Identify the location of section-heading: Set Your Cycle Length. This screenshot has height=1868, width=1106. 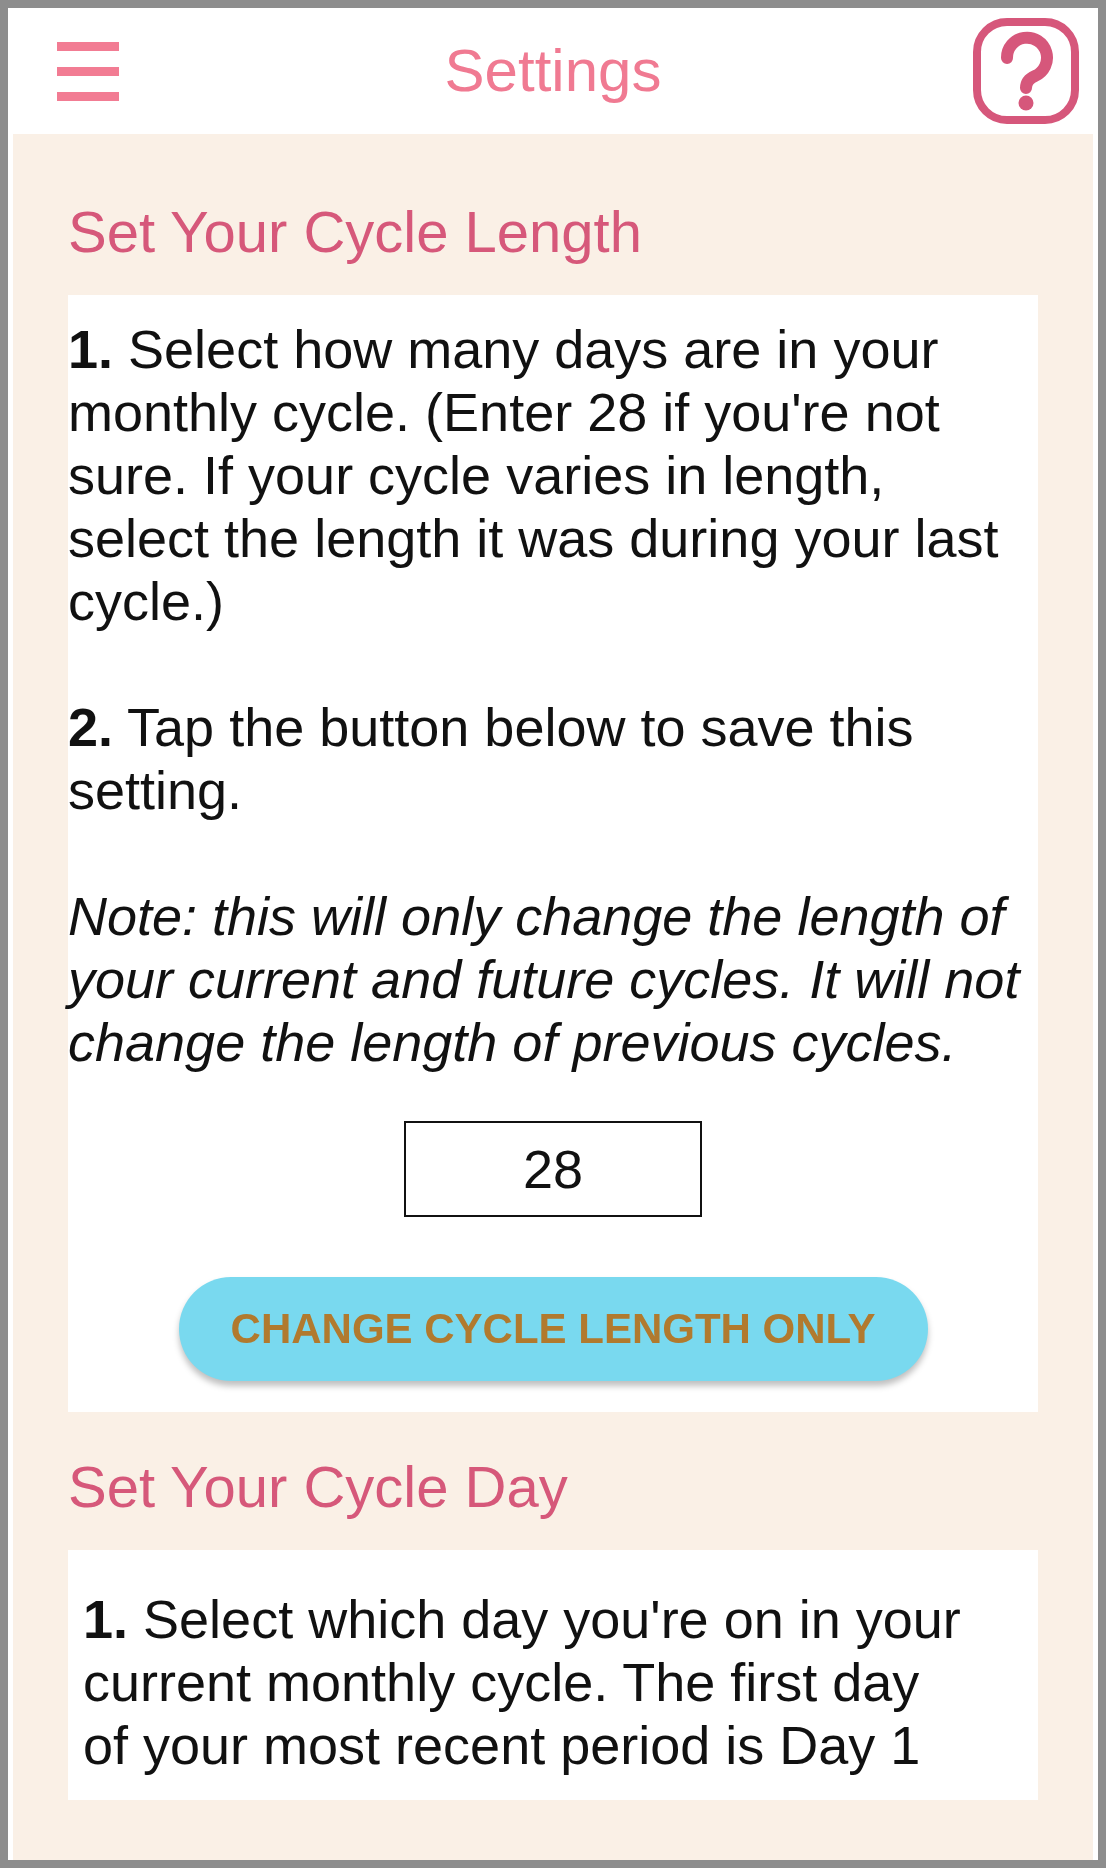
(355, 232).